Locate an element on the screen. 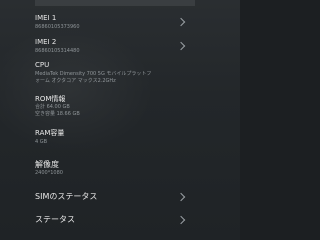  rom-title: ROM情報 is located at coordinates (50, 99).